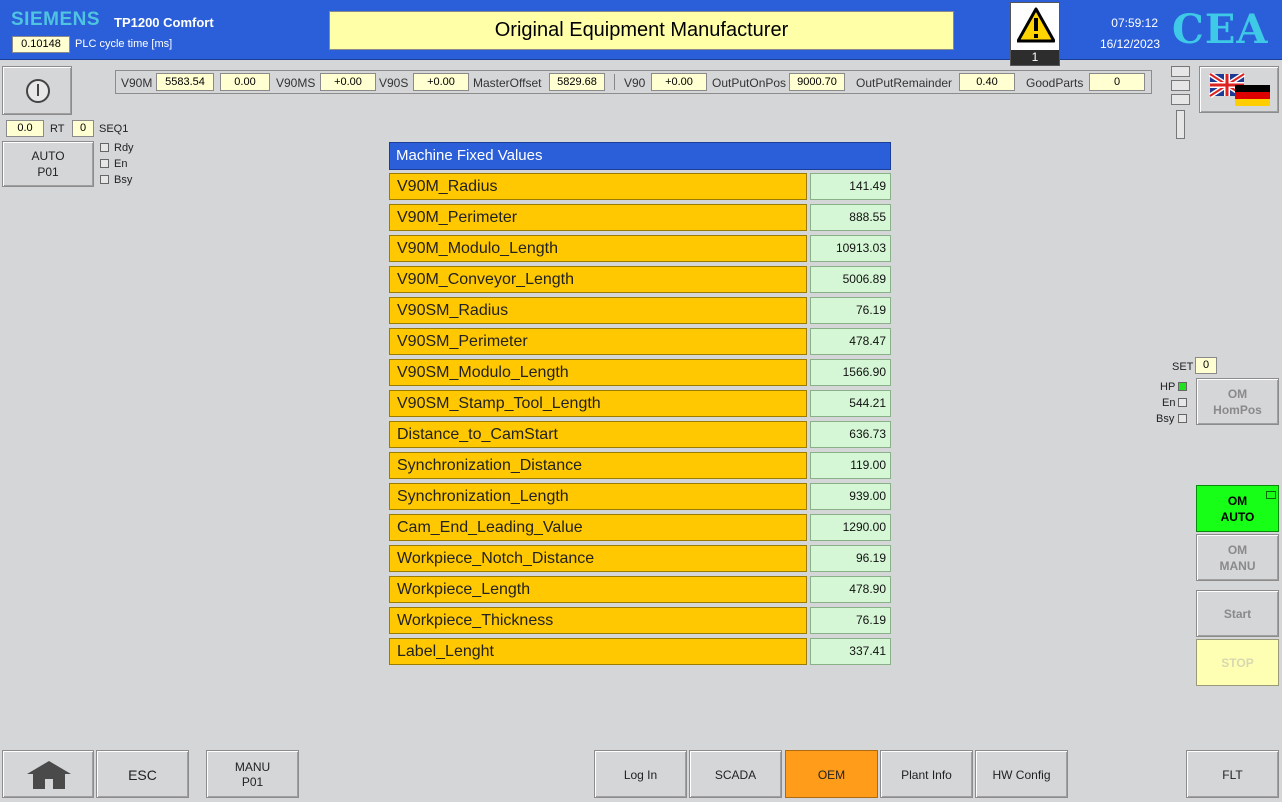 The height and width of the screenshot is (802, 1282). Describe the element at coordinates (598, 310) in the screenshot. I see `table-row-label: V90SM_Radius` at that location.